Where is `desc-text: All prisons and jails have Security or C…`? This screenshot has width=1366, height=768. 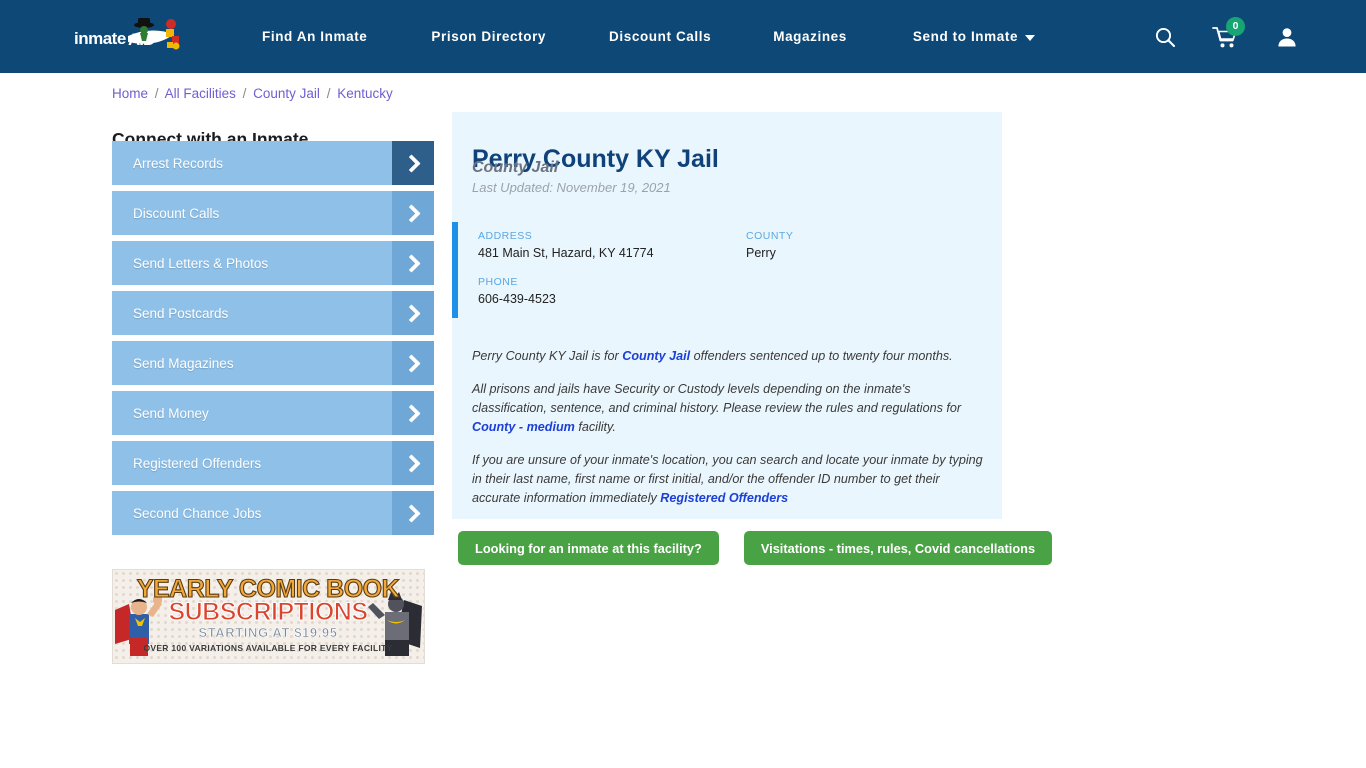
desc-text: All prisons and jails have Security or C… is located at coordinates (717, 398).